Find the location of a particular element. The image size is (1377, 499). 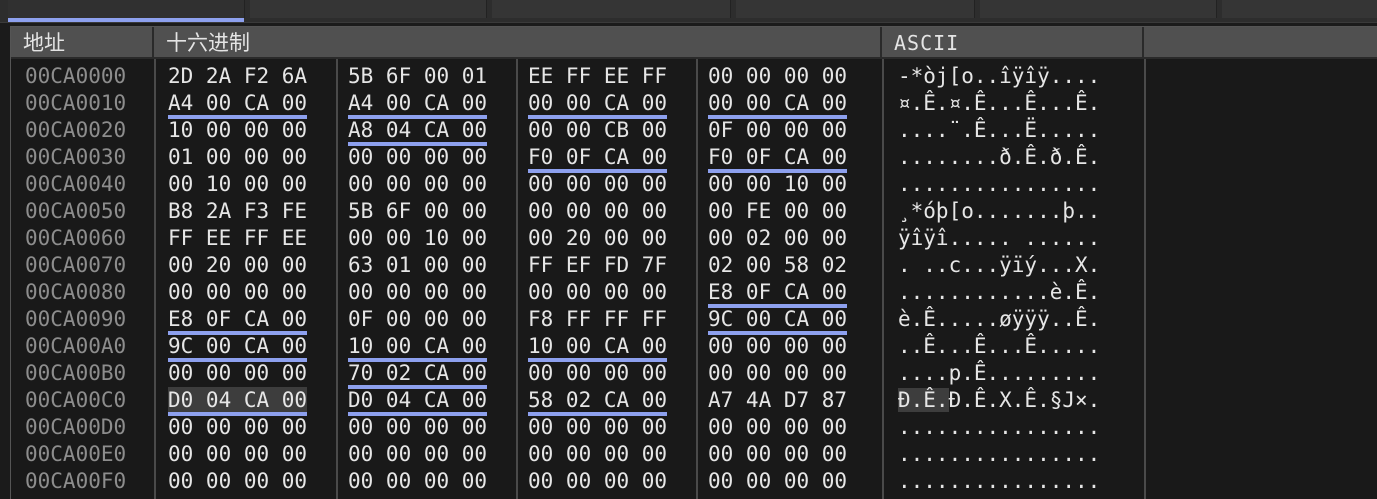

row-address: 00CA0020 is located at coordinates (75, 130).